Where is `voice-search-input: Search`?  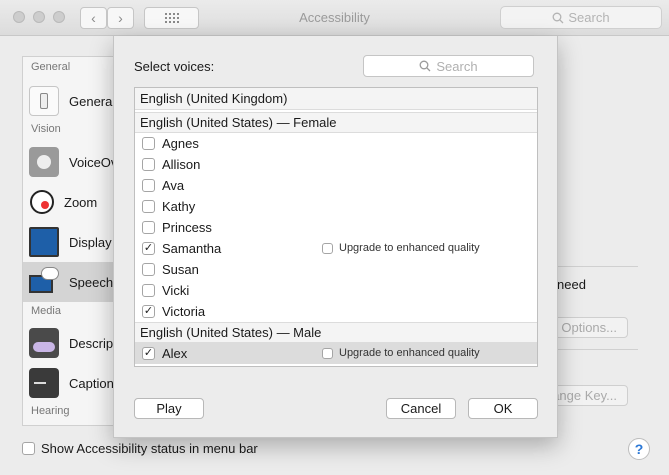
voice-search-input: Search is located at coordinates (448, 66).